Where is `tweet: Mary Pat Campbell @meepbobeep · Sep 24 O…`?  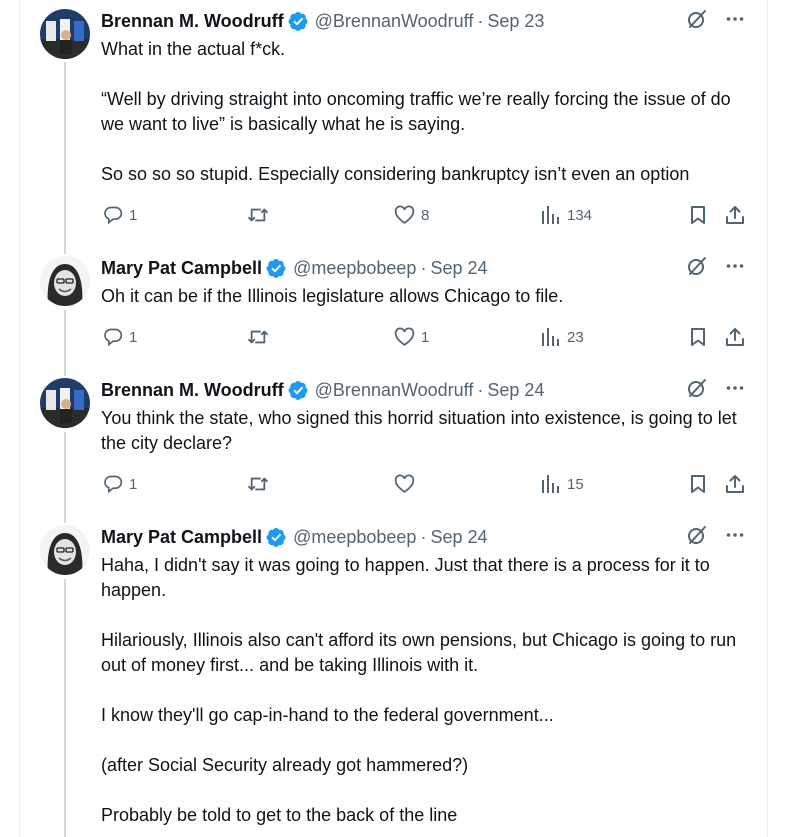
tweet: Mary Pat Campbell @meepbobeep · Sep 24 O… is located at coordinates (393, 309).